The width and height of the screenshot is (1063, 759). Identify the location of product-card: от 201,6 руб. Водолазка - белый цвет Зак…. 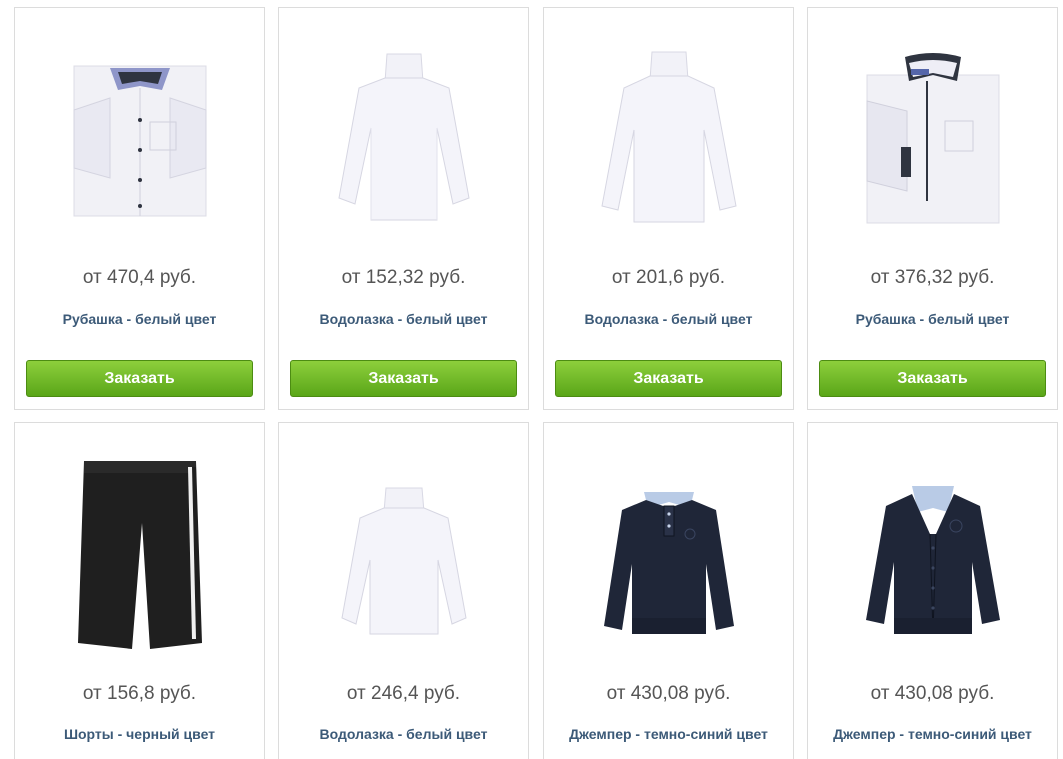
(668, 208).